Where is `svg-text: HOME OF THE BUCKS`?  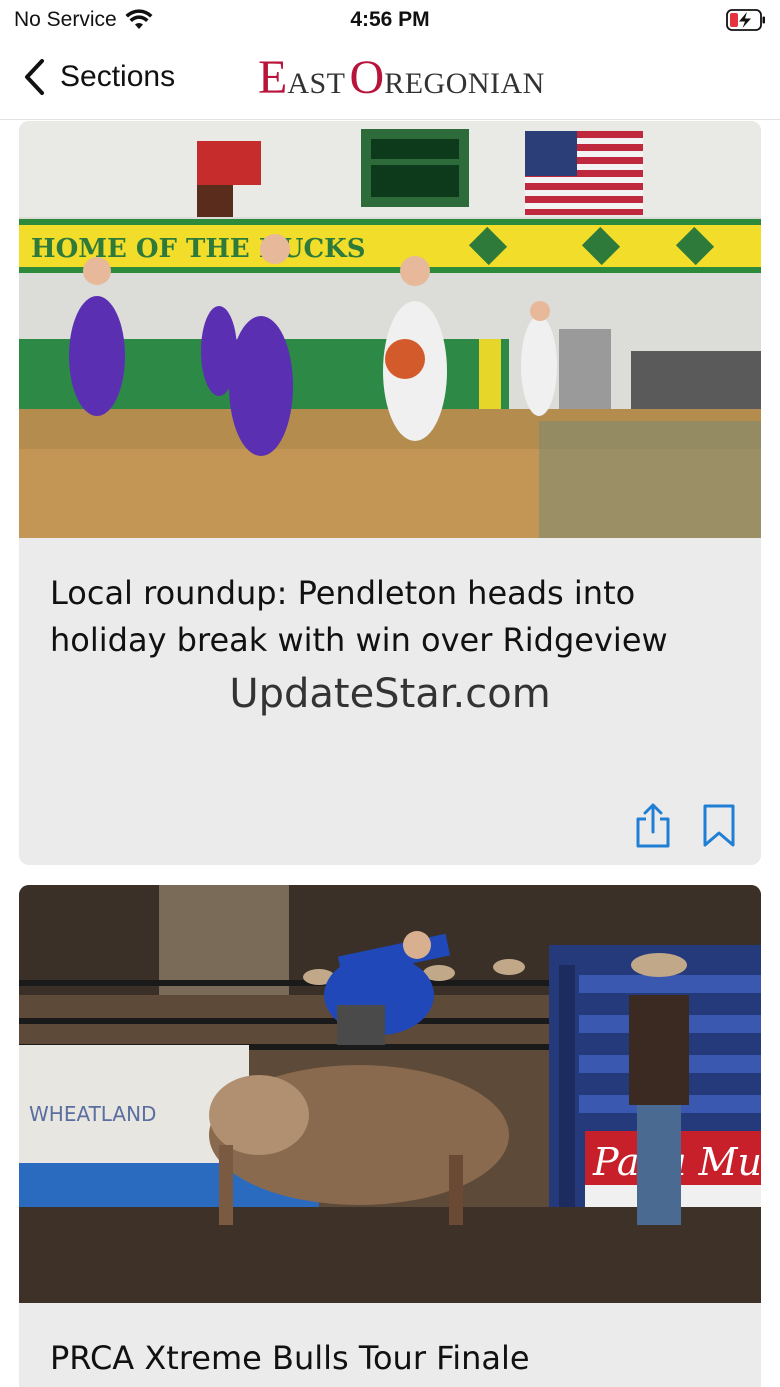
svg-text: HOME OF THE BUCKS is located at coordinates (198, 249).